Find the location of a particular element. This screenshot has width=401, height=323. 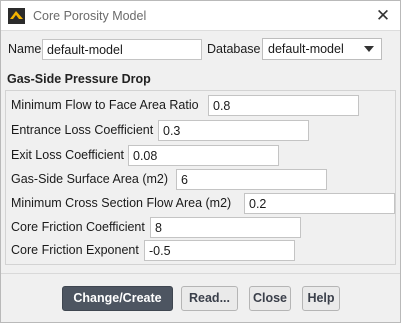

help-button: Help is located at coordinates (321, 298).